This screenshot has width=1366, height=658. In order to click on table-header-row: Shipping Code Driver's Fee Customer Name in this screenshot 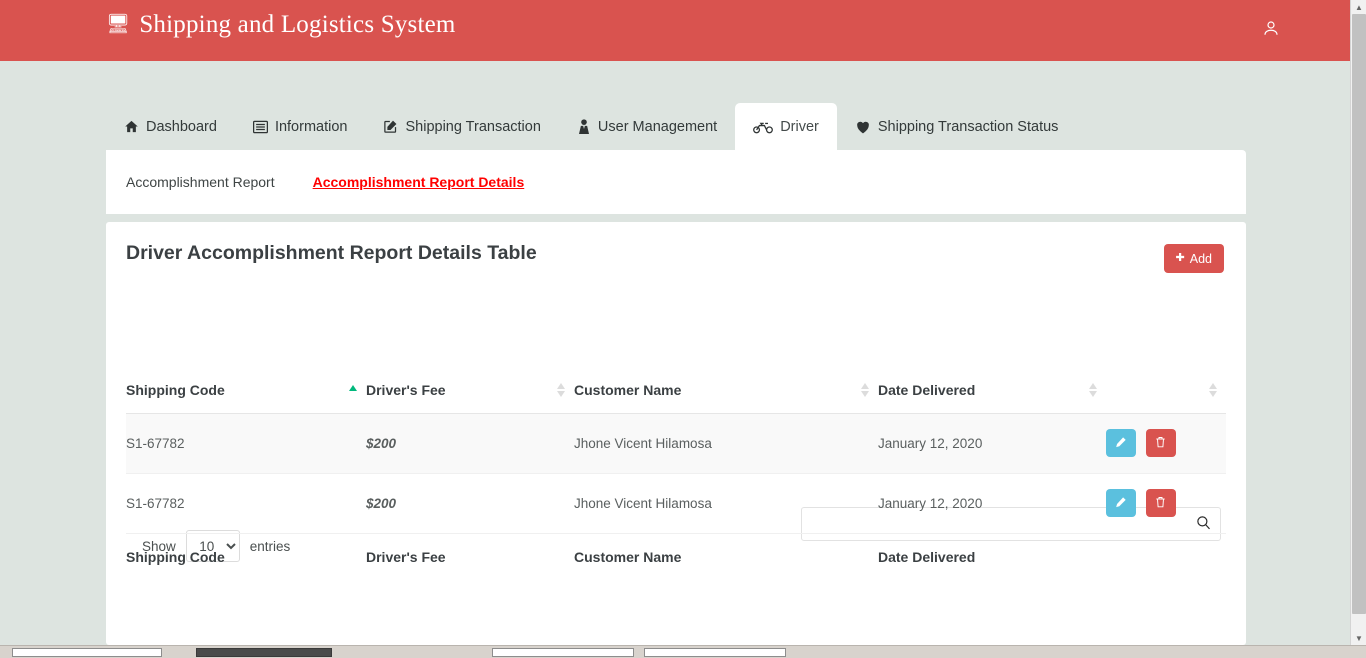, I will do `click(676, 390)`.